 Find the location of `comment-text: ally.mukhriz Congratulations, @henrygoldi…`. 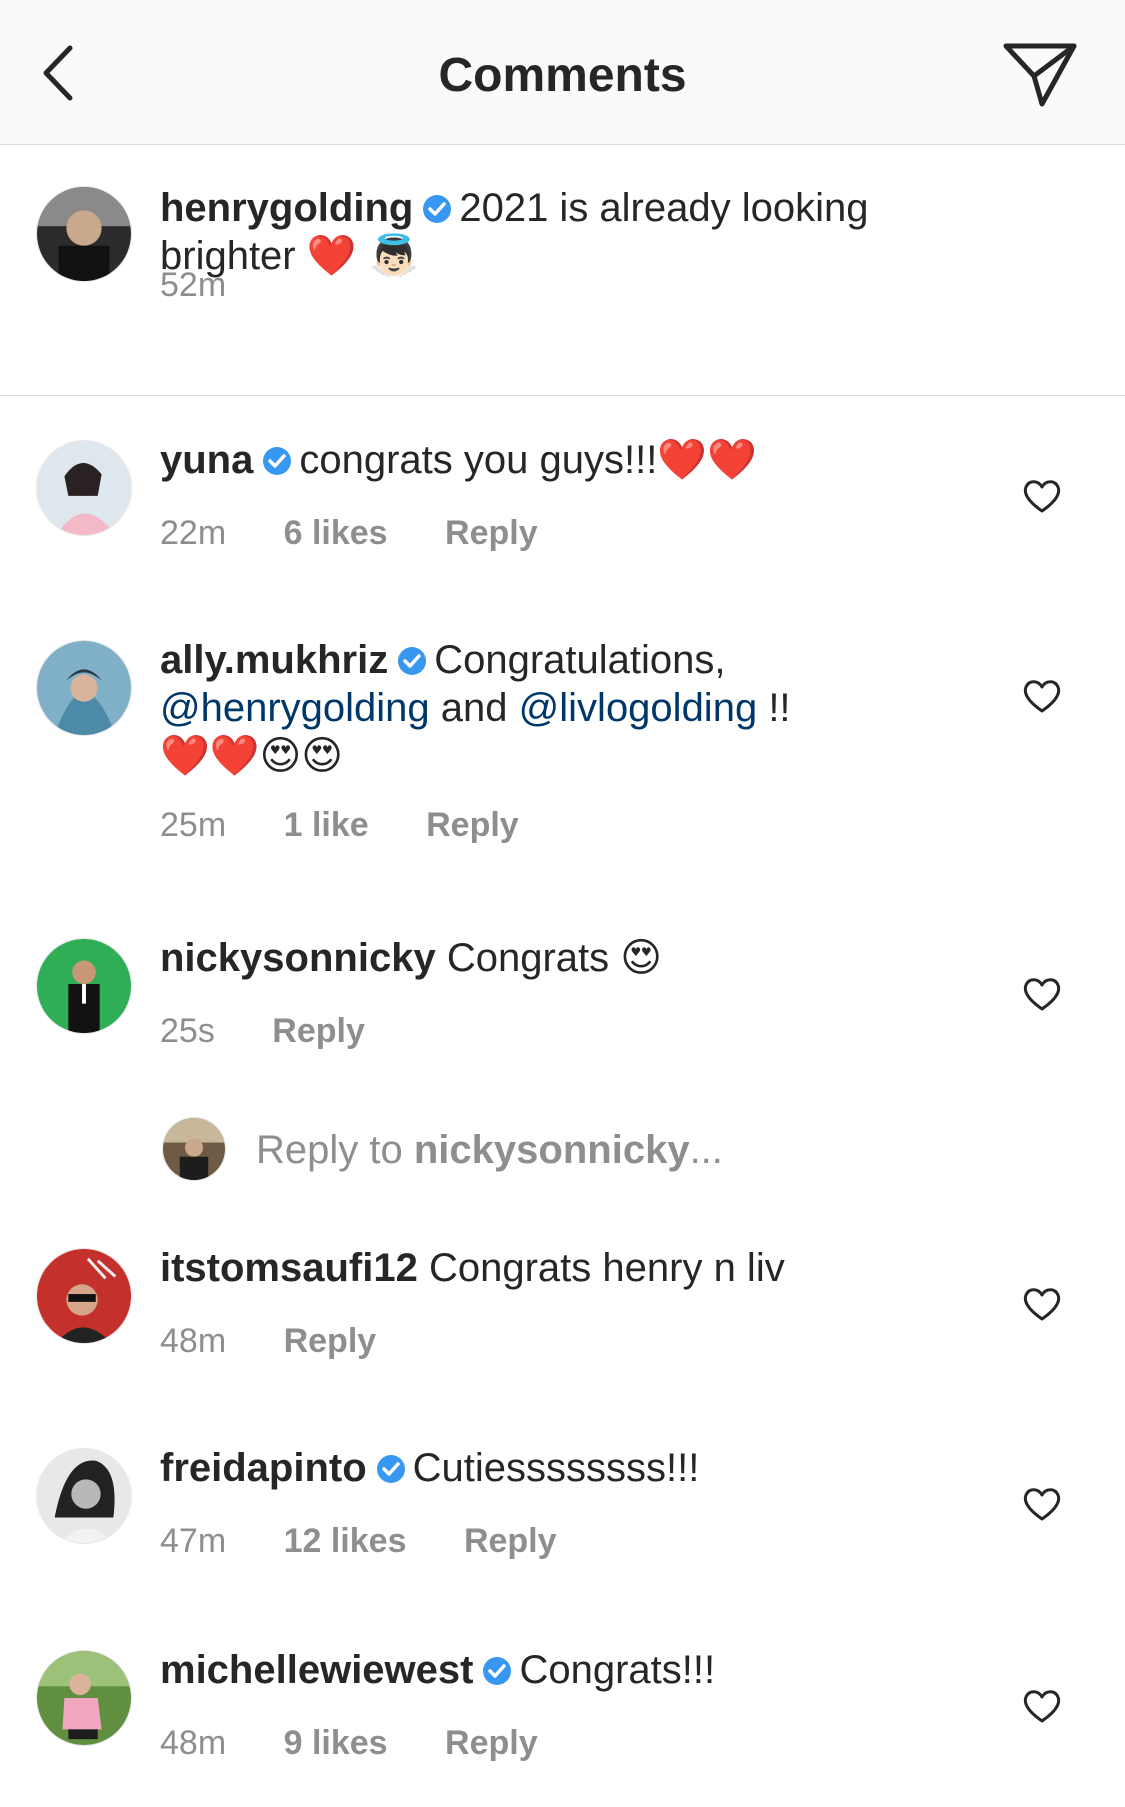

comment-text: ally.mukhriz Congratulations, @henrygoldi… is located at coordinates (585, 708).